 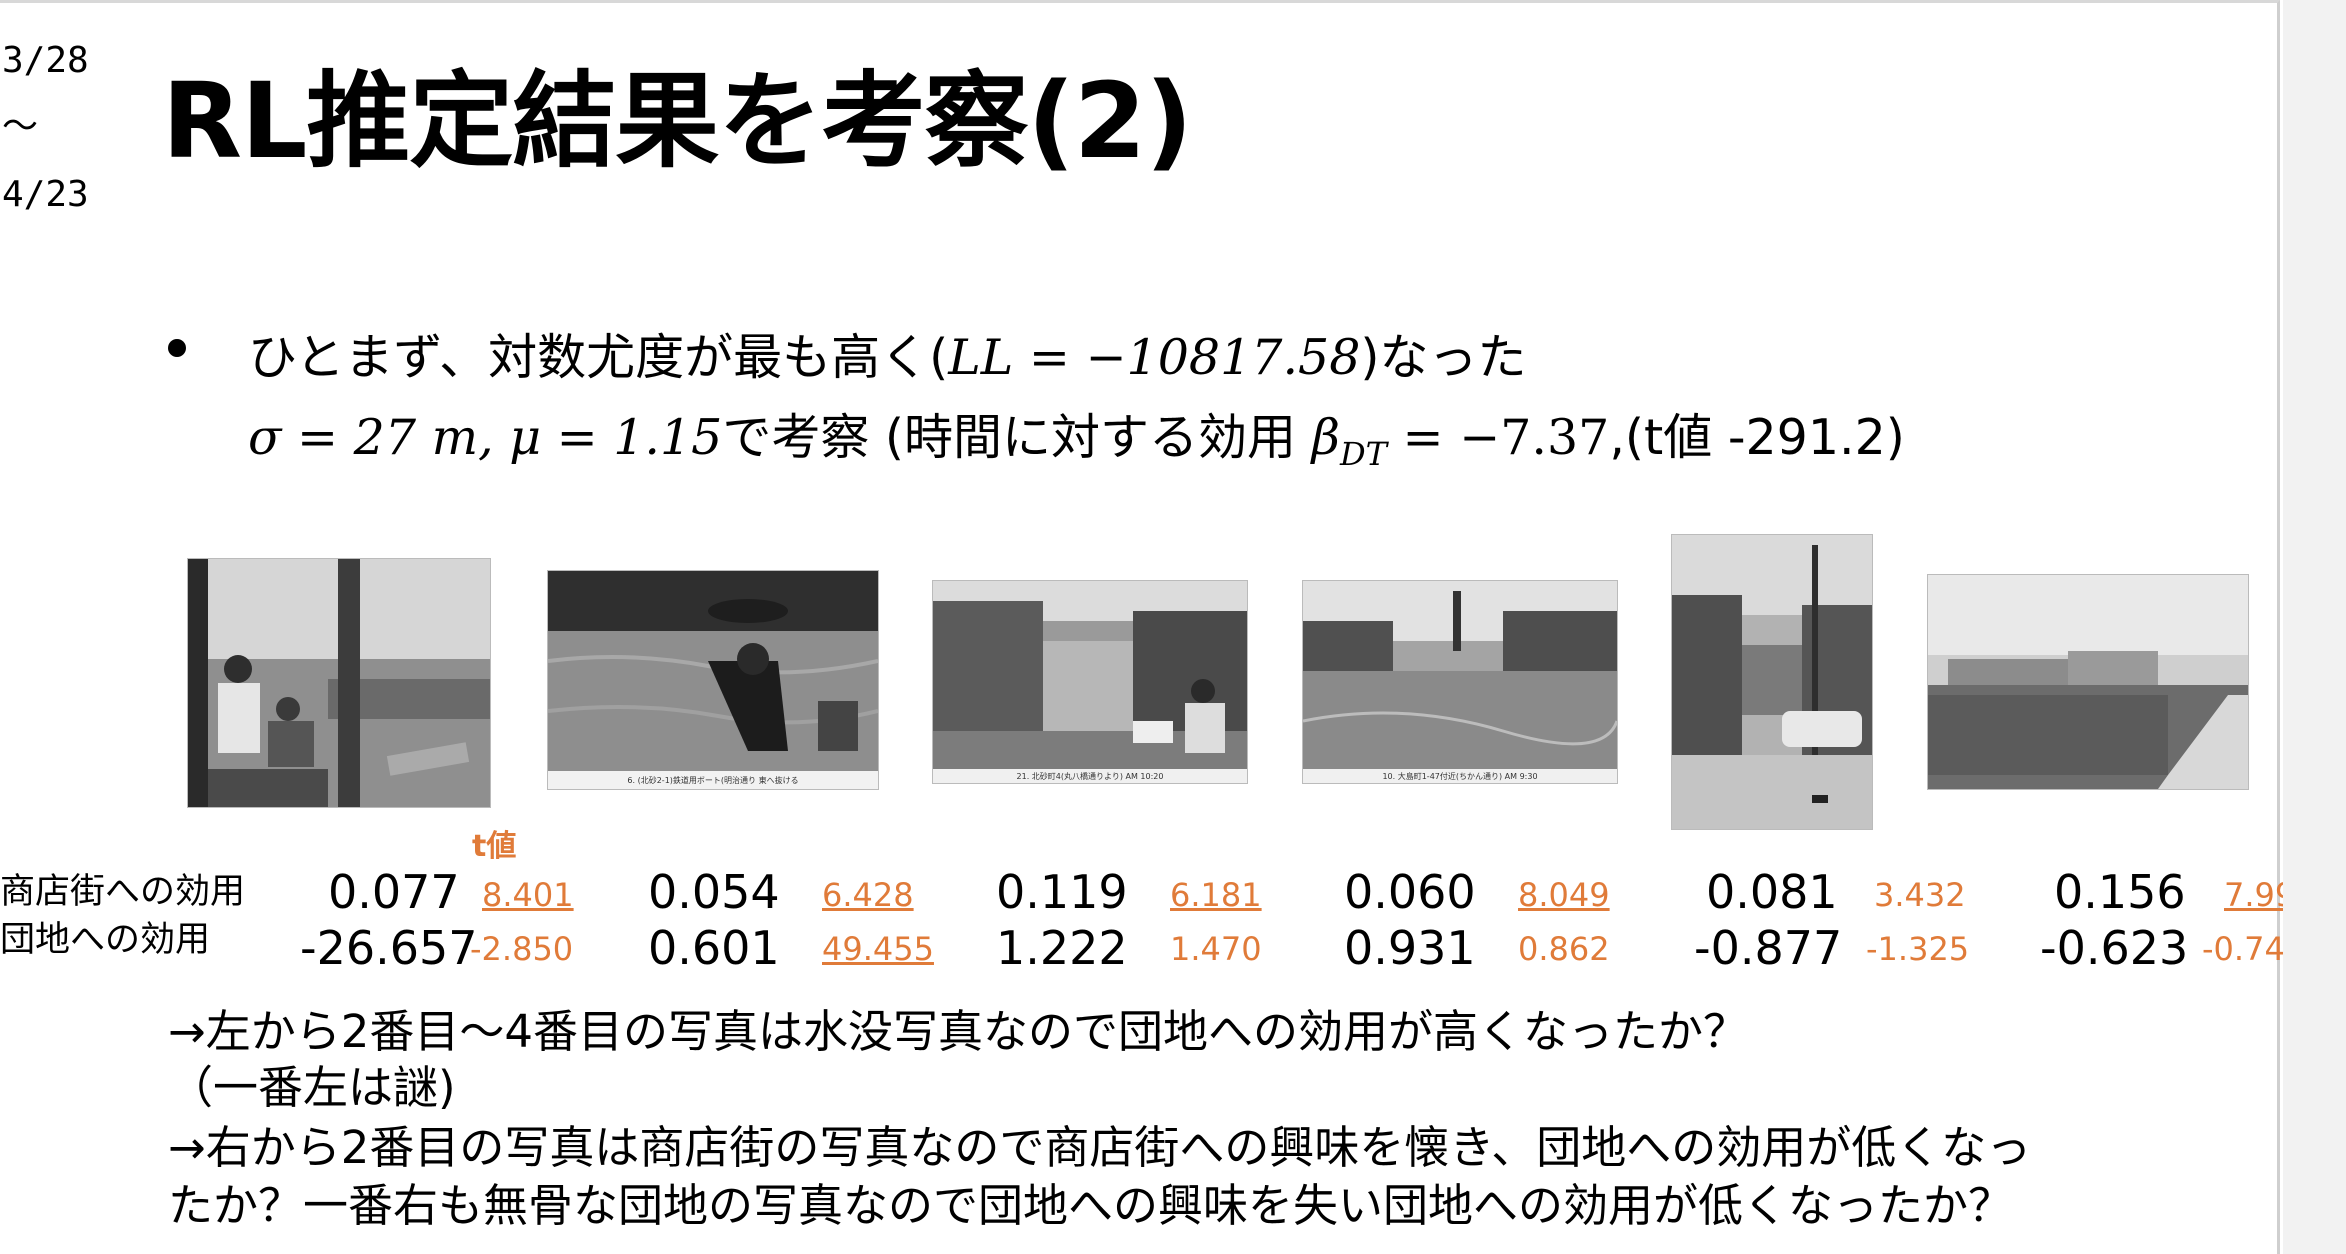 What do you see at coordinates (45, 60) in the screenshot?
I see `sidebar-date-start: 3/28` at bounding box center [45, 60].